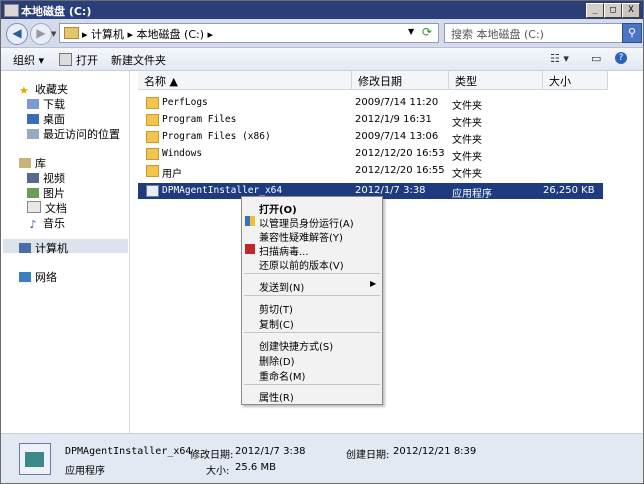 The height and width of the screenshot is (484, 644). Describe the element at coordinates (185, 102) in the screenshot. I see `file-name: PerfLogs` at that location.